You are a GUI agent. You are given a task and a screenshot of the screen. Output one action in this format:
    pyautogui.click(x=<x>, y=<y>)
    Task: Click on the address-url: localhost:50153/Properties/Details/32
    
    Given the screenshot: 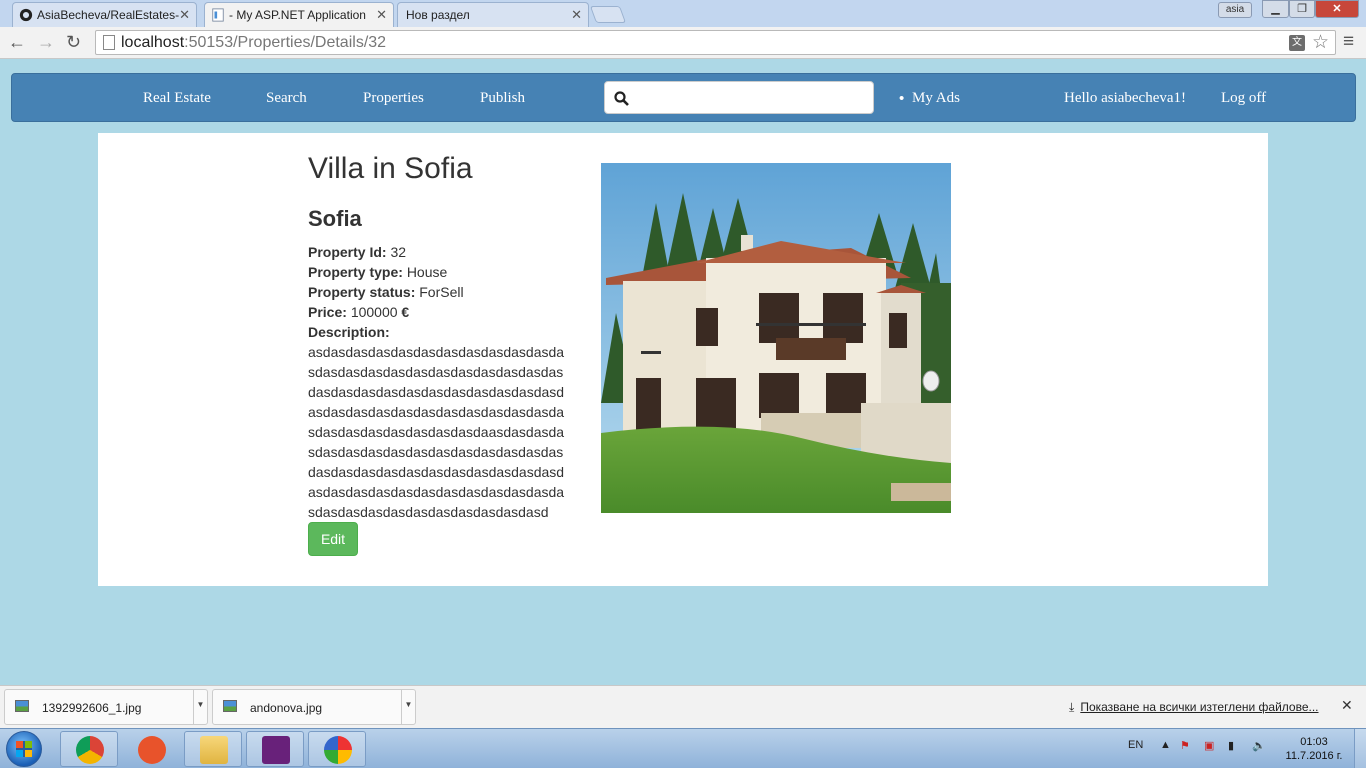 What is the action you would take?
    pyautogui.click(x=253, y=43)
    